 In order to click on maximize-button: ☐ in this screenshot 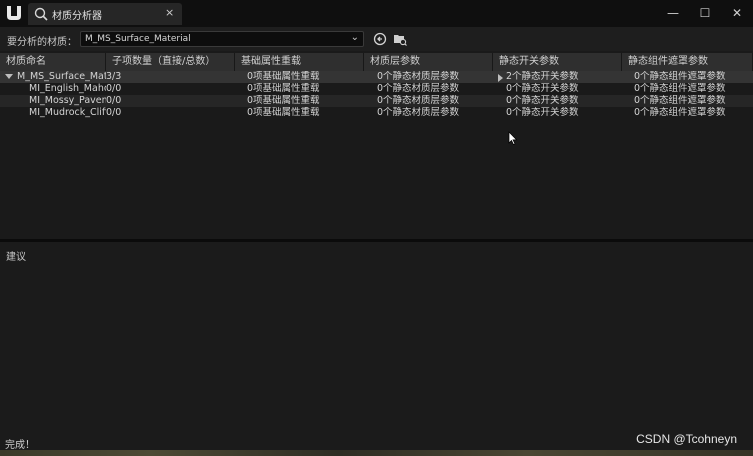, I will do `click(705, 13)`.